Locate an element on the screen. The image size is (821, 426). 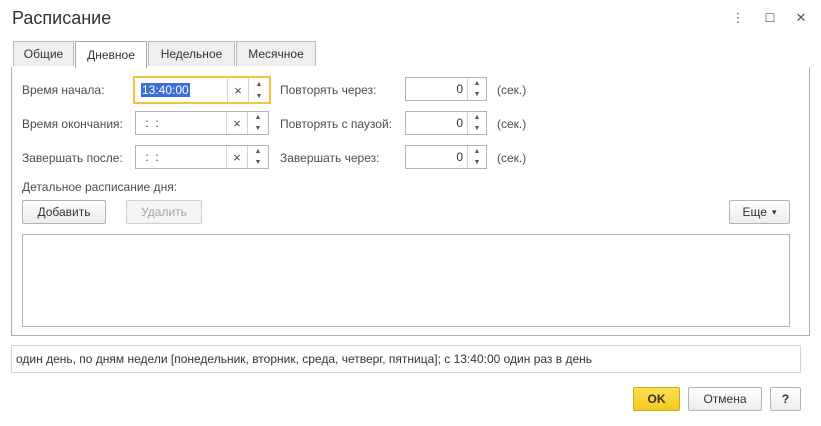
repeat-pause-input: 0 ▲ ▼ is located at coordinates (446, 123).